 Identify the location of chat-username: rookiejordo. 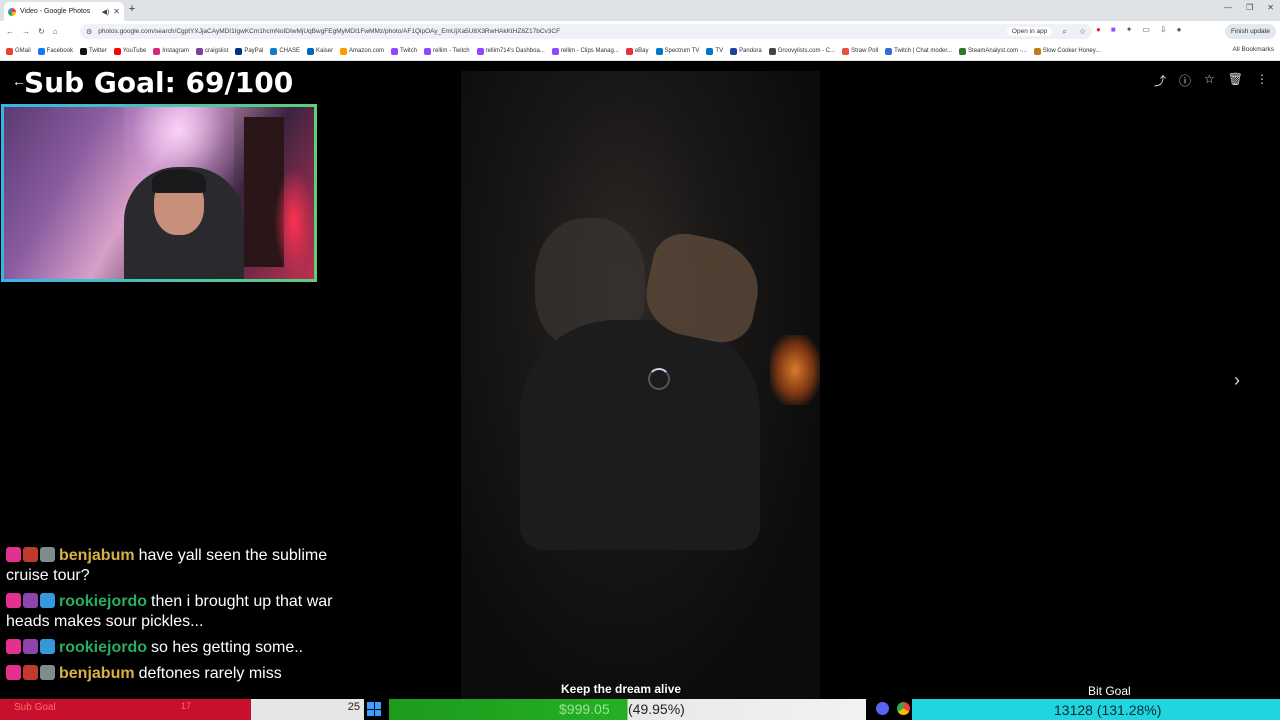
(103, 647).